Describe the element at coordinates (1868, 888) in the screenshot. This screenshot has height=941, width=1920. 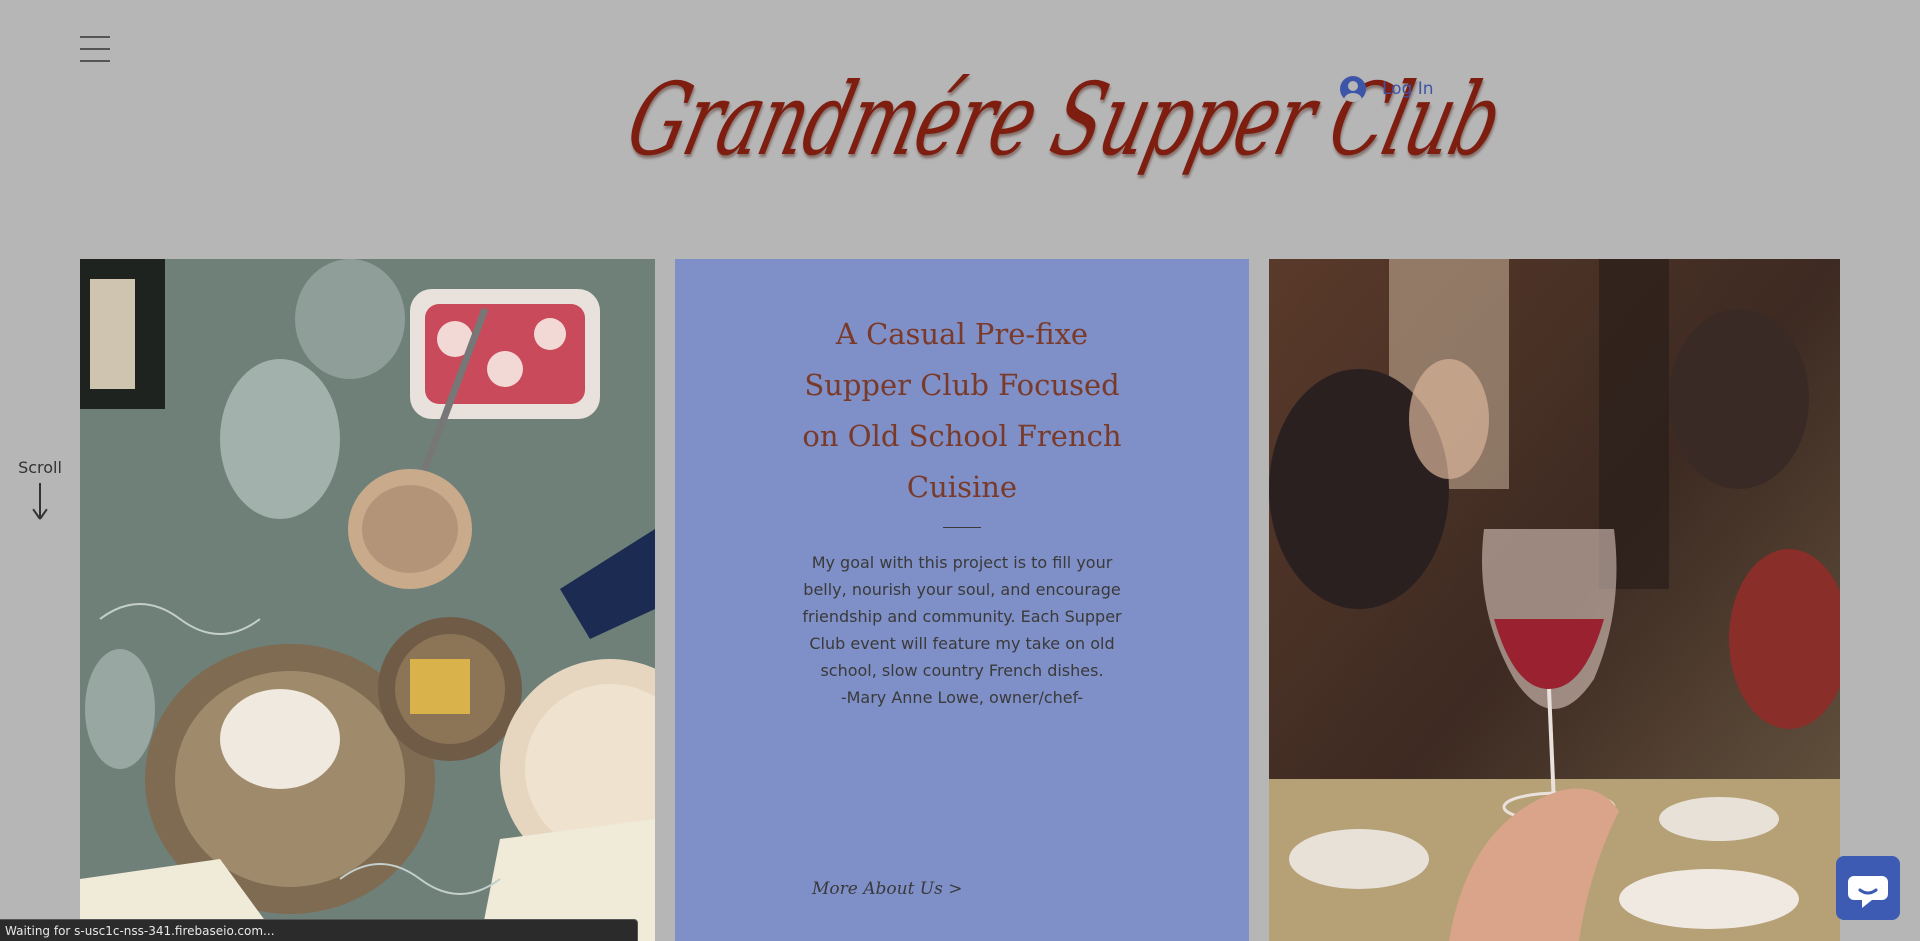
I see `chat-bubble-icon` at that location.